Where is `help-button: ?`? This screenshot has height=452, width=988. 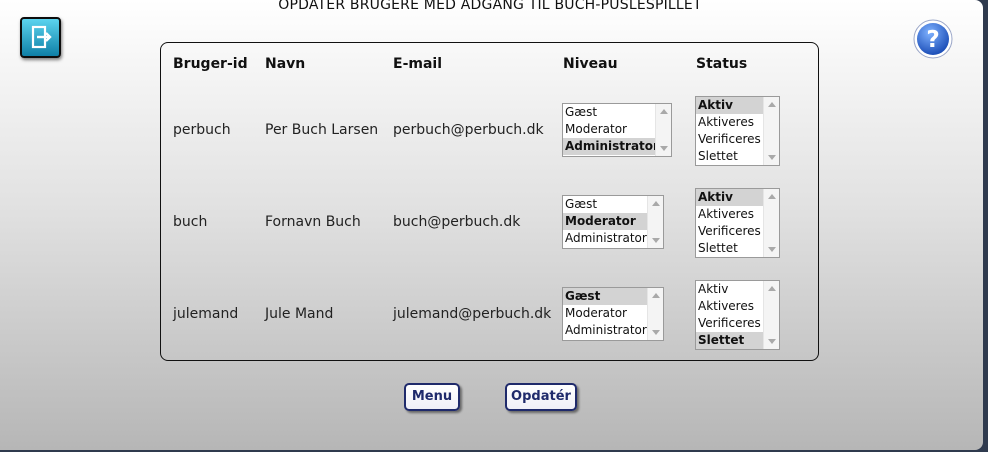 help-button: ? is located at coordinates (933, 39).